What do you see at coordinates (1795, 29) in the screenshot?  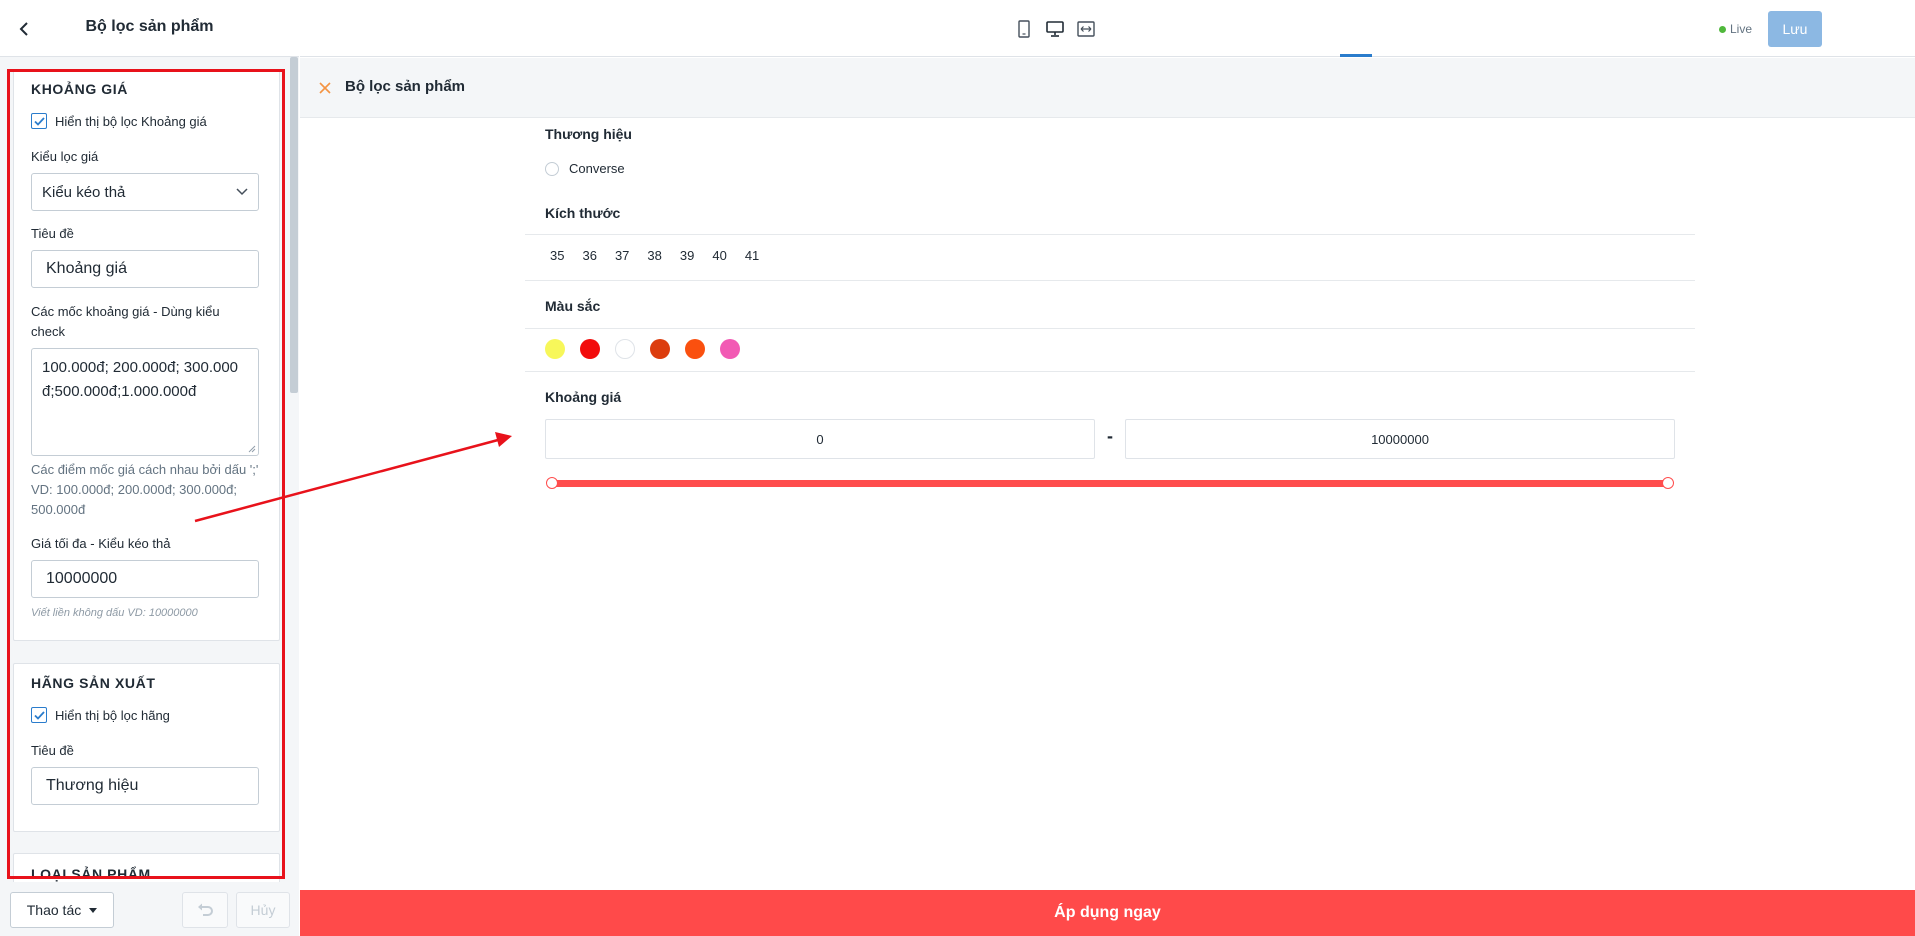 I see `save-button: Lưu` at bounding box center [1795, 29].